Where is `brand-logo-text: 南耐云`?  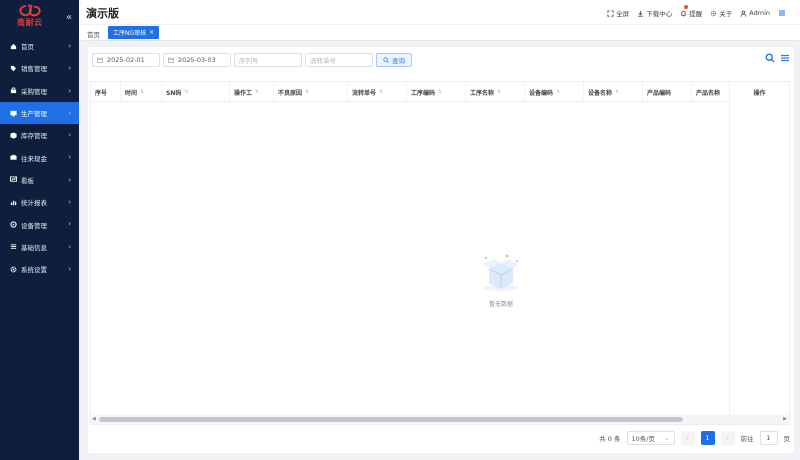 brand-logo-text: 南耐云 is located at coordinates (30, 22).